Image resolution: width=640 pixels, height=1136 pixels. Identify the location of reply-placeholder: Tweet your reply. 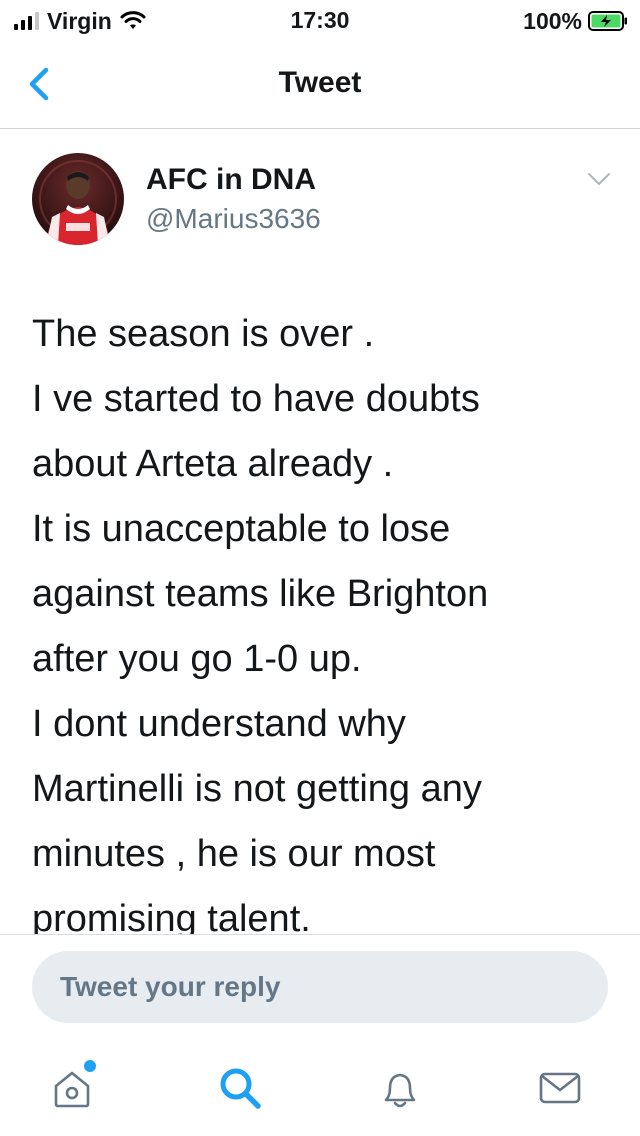
(170, 986).